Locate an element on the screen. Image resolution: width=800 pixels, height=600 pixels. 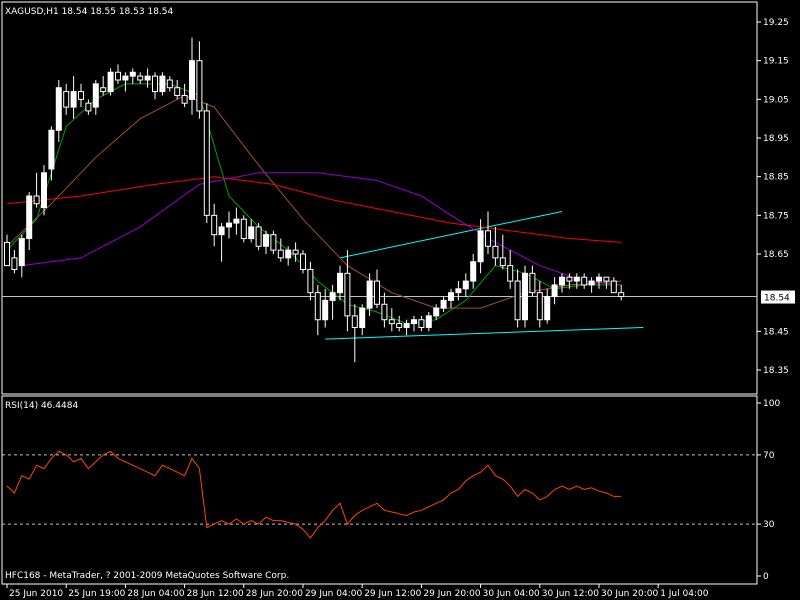
time-tick-label: 25 Jun 2010 is located at coordinates (36, 594).